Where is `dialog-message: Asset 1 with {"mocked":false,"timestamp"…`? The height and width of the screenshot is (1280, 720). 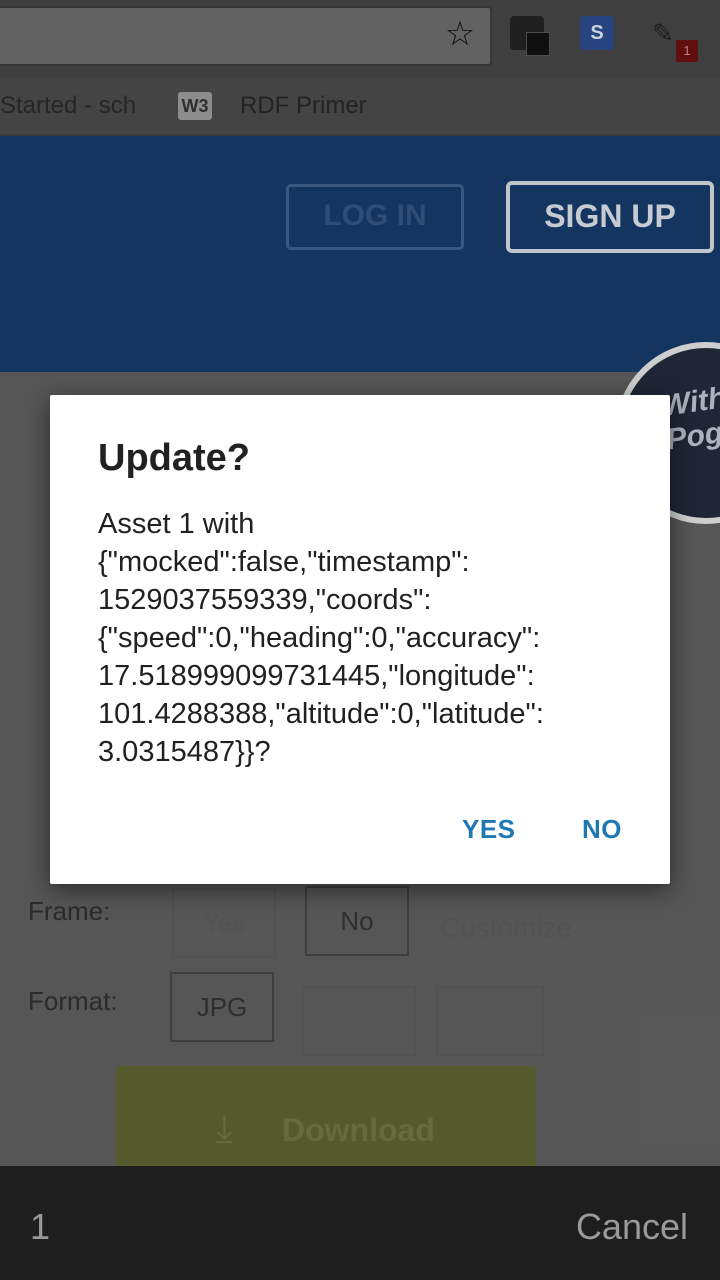
dialog-message: Asset 1 with {"mocked":false,"timestamp"… is located at coordinates (321, 638).